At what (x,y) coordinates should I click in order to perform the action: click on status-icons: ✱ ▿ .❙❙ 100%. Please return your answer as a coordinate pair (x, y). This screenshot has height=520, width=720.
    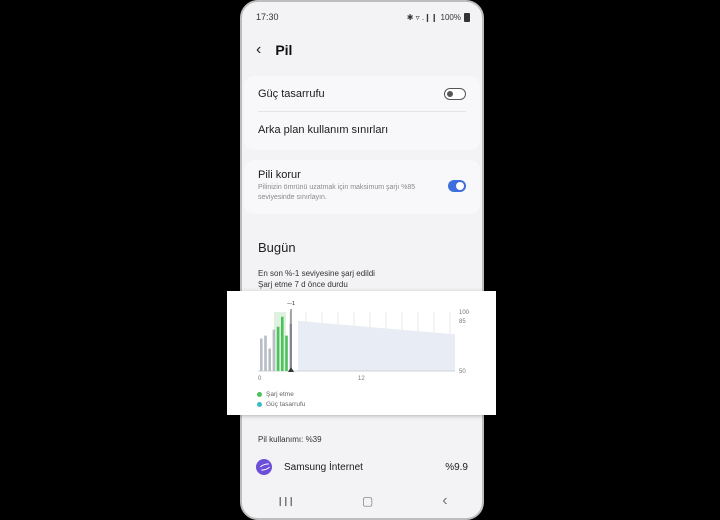
    Looking at the image, I should click on (438, 17).